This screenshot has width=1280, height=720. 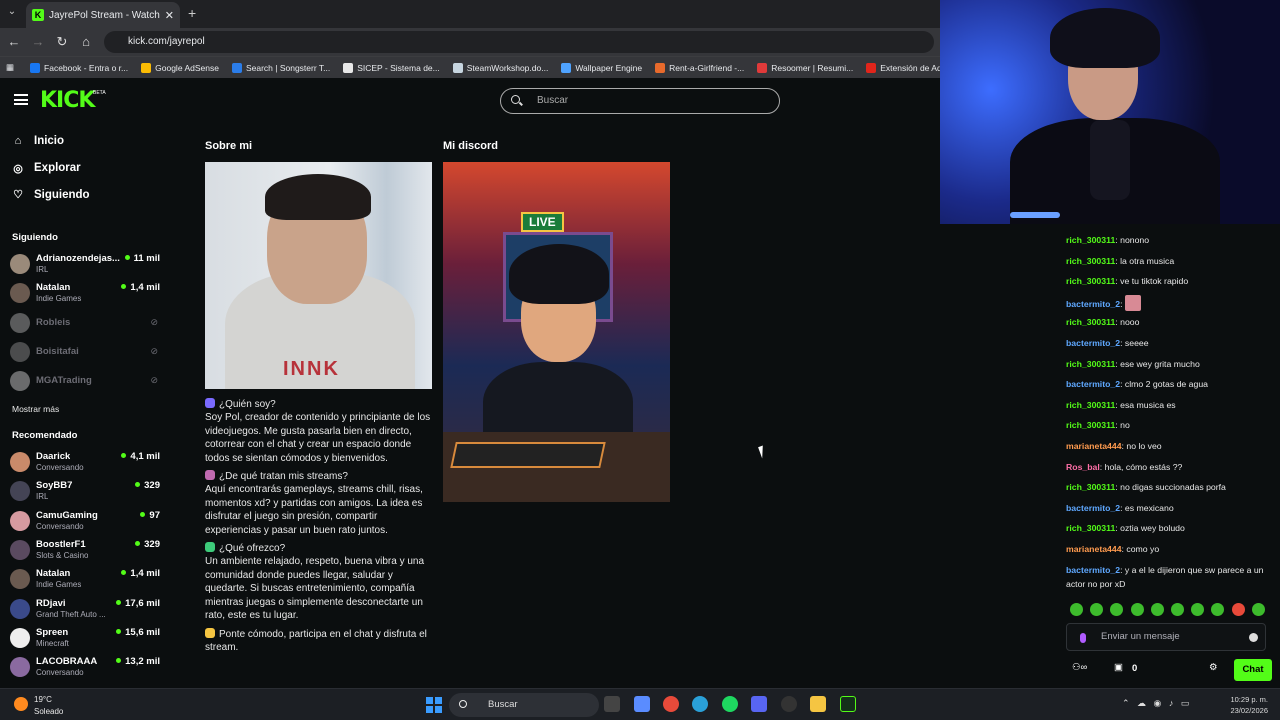 I want to click on emoji-icon, so click(x=1253, y=637).